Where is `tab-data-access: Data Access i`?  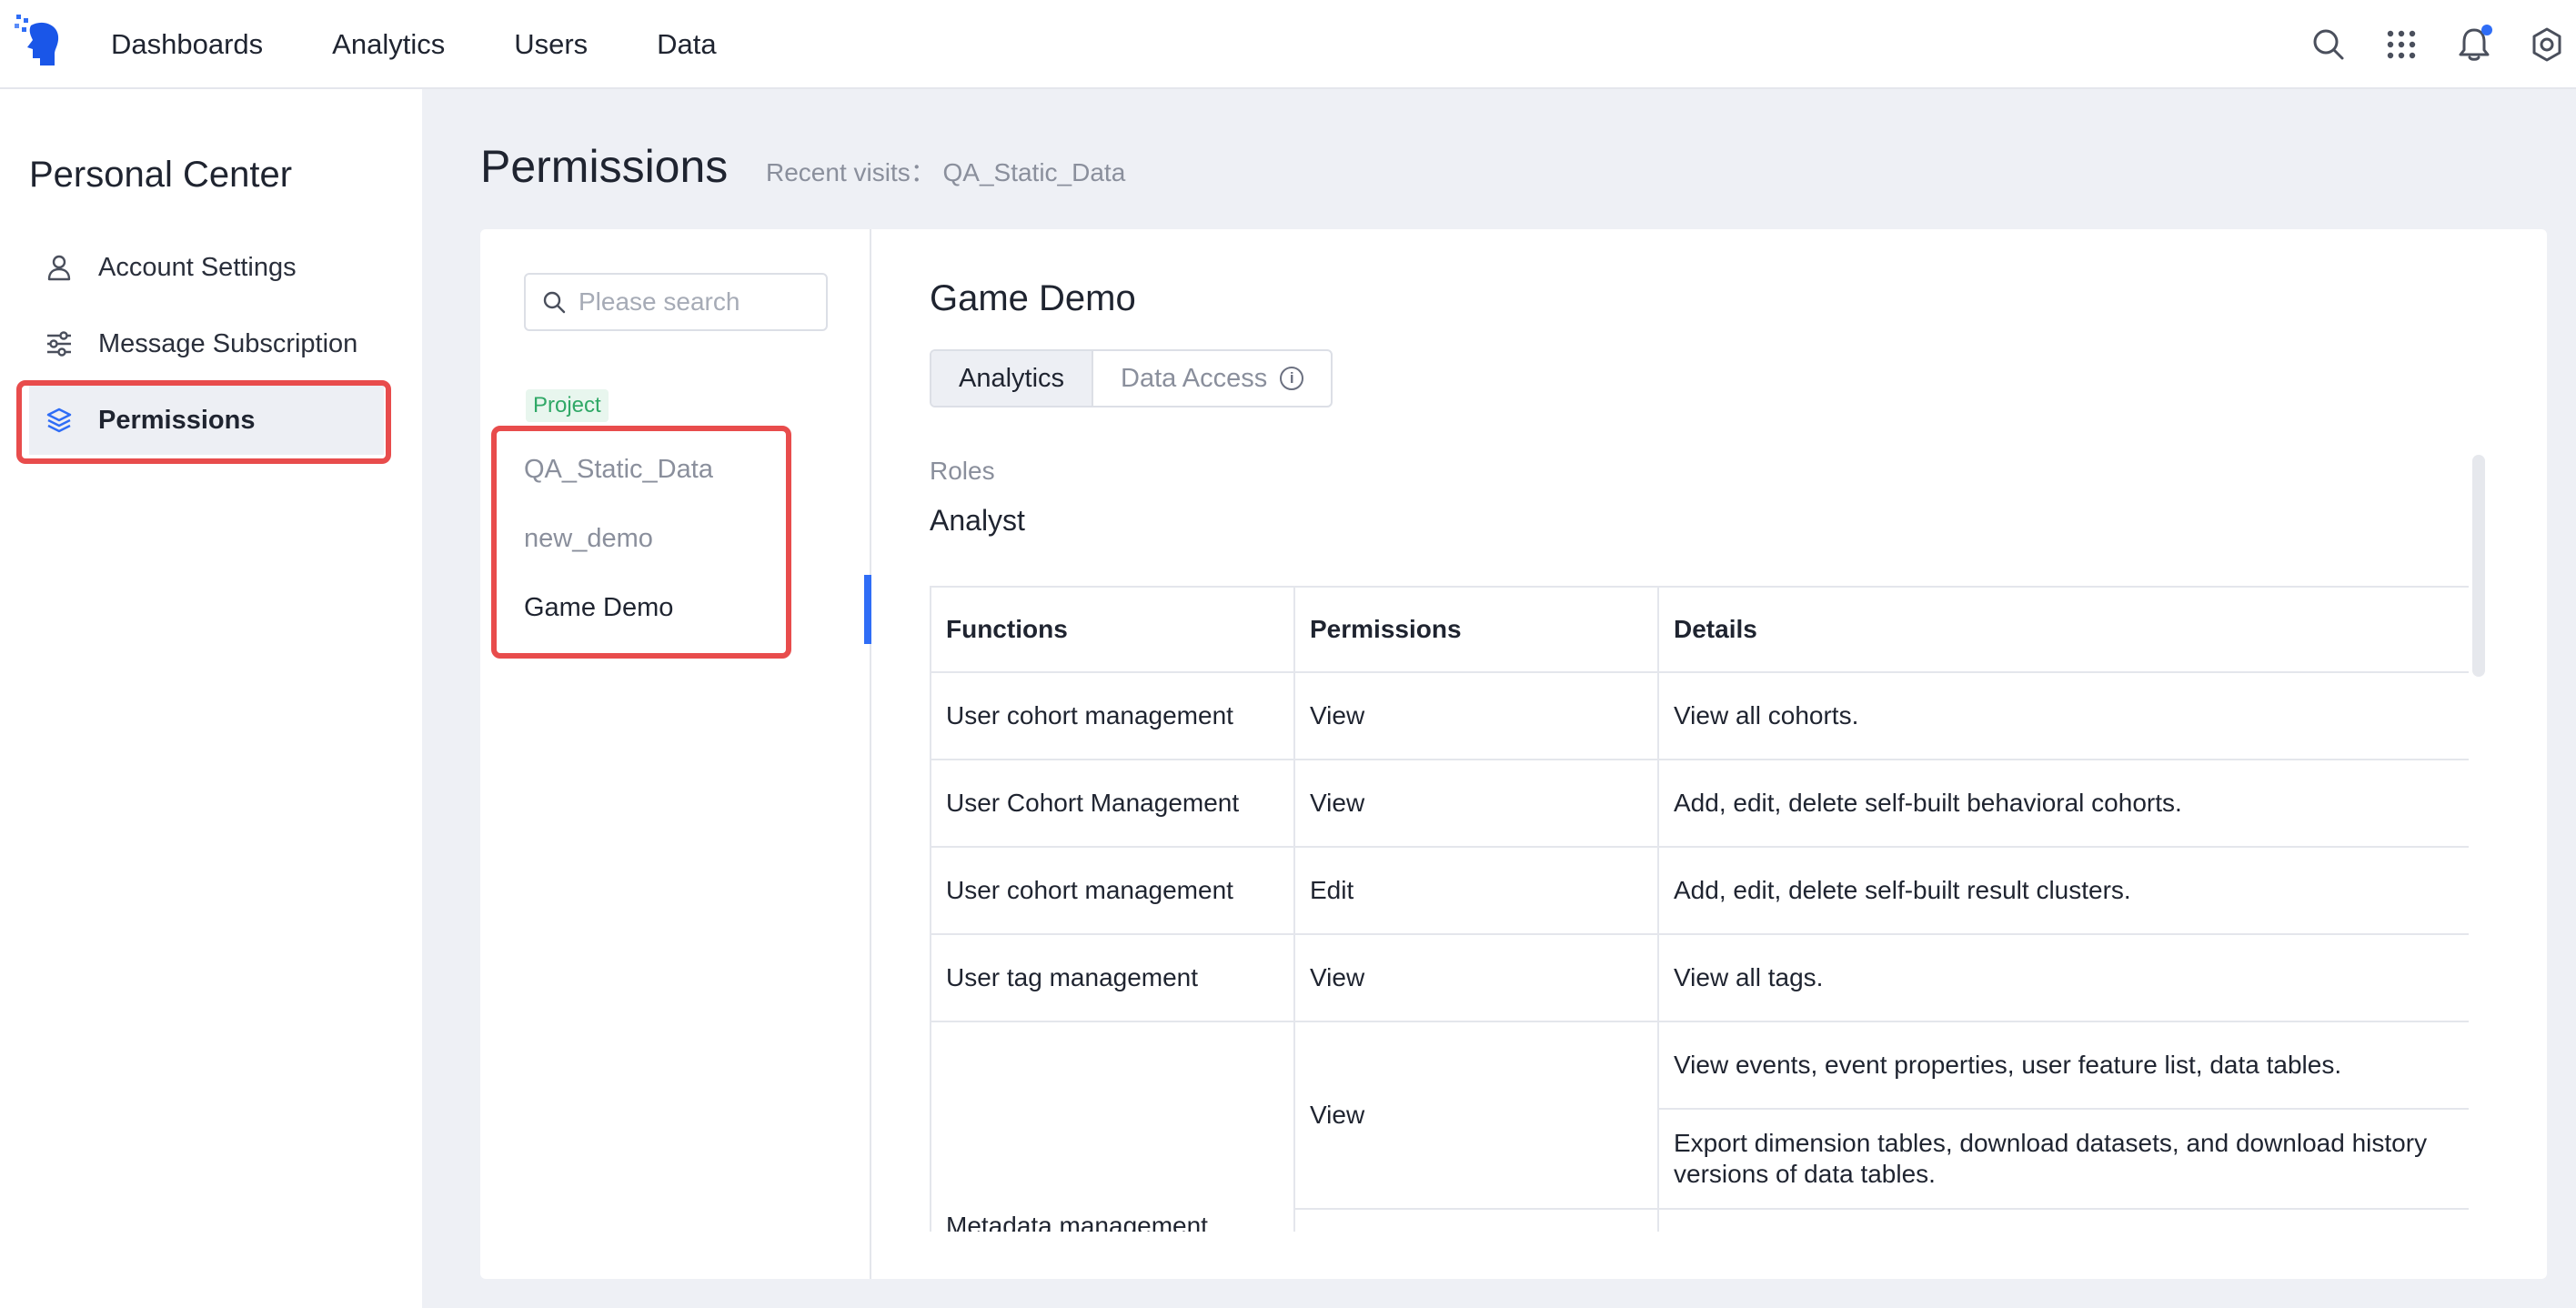
tab-data-access: Data Access i is located at coordinates (1212, 379).